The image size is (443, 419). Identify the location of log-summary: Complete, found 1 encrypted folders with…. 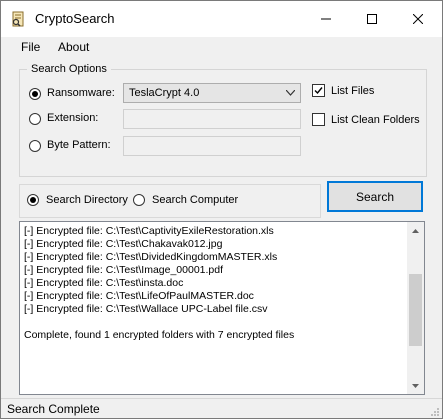
(159, 335).